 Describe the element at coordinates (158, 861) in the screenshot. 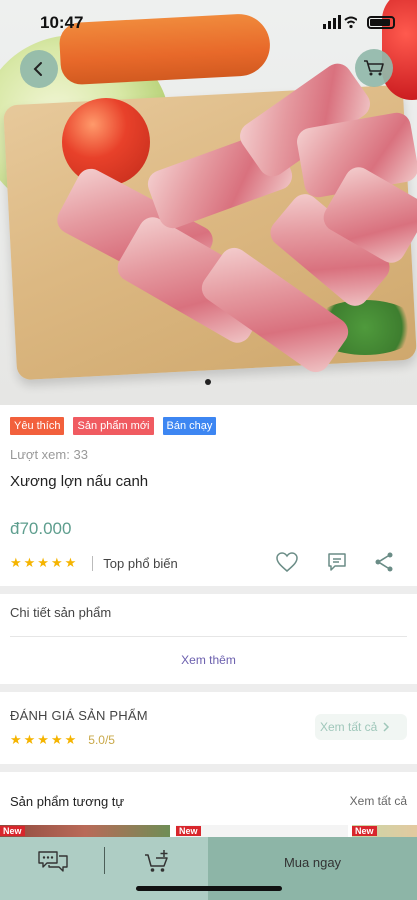

I see `add-to-cart-icon` at that location.